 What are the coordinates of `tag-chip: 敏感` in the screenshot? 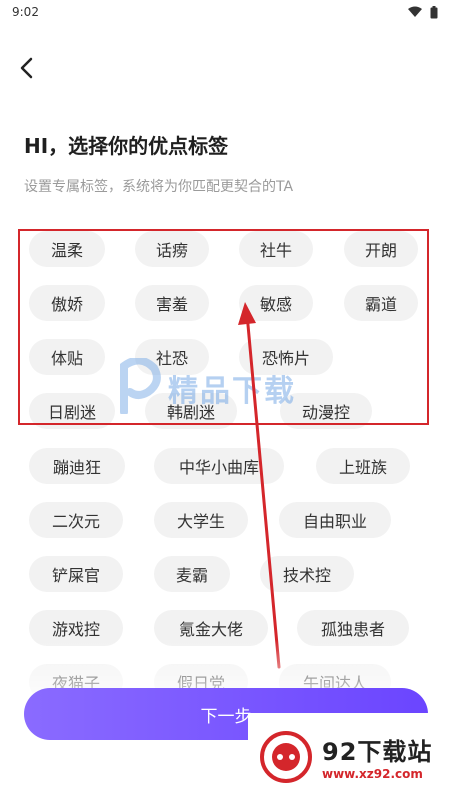 It's located at (276, 303).